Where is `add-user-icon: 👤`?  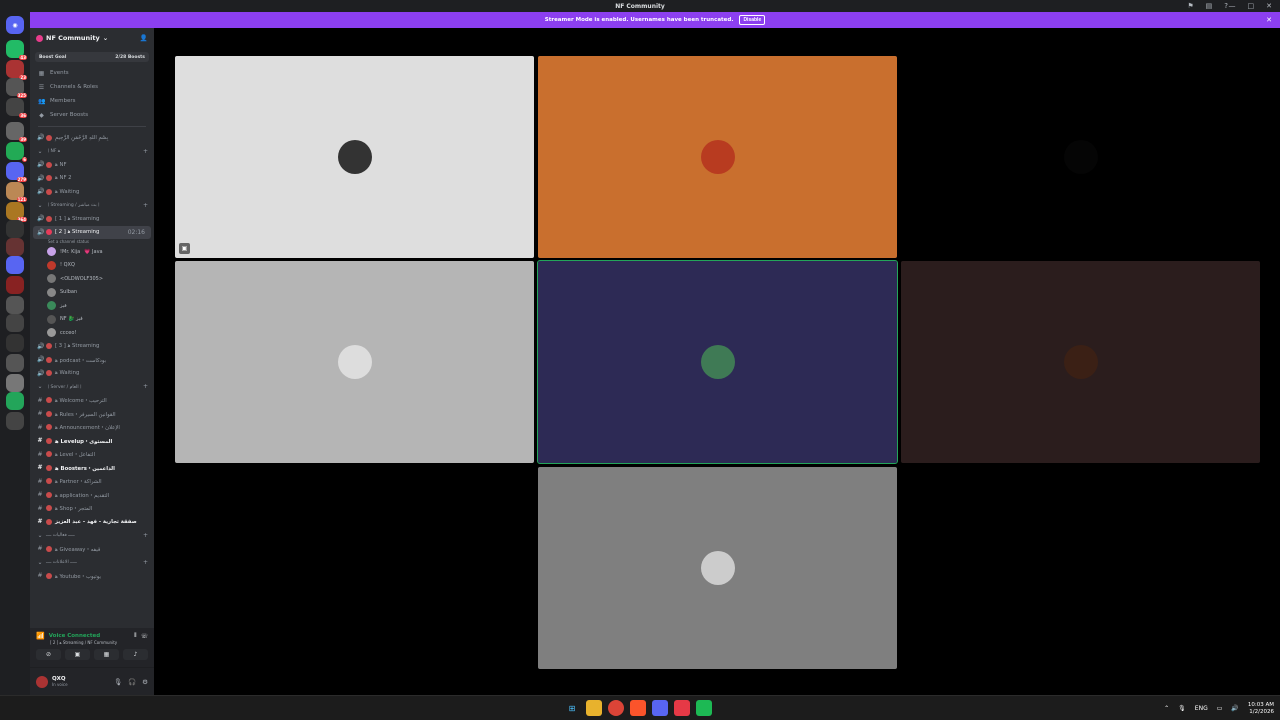 add-user-icon: 👤 is located at coordinates (144, 38).